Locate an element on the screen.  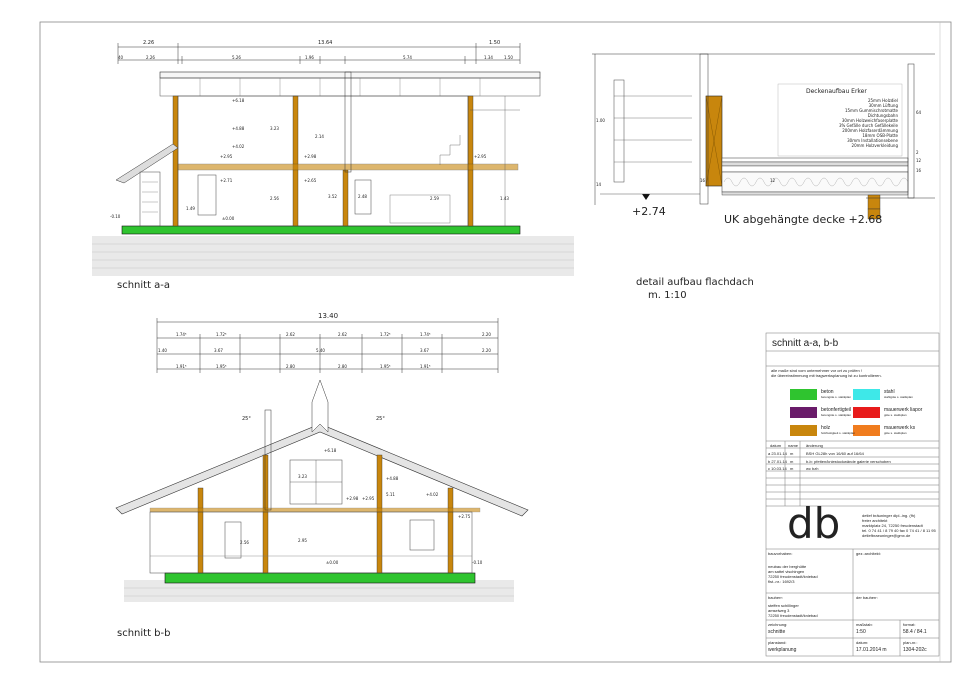
legend-swatch-mauerwerk-ks is located at coordinates (866, 430).